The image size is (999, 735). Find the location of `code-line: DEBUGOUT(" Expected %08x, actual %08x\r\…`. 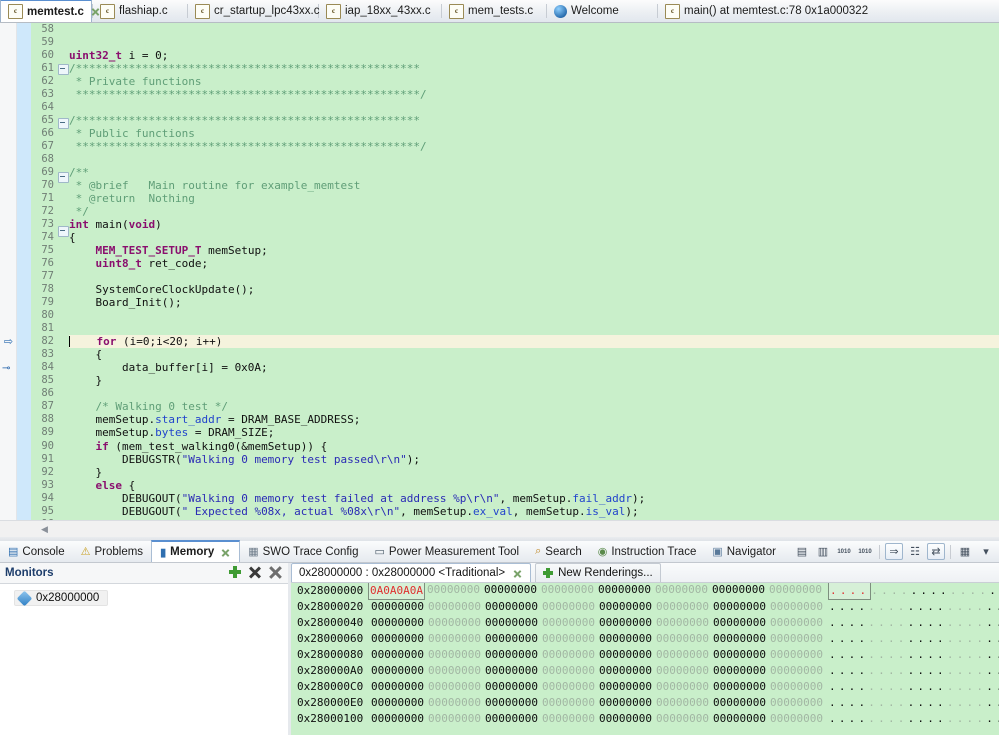

code-line: DEBUGOUT(" Expected %08x, actual %08x\r\… is located at coordinates (534, 511).